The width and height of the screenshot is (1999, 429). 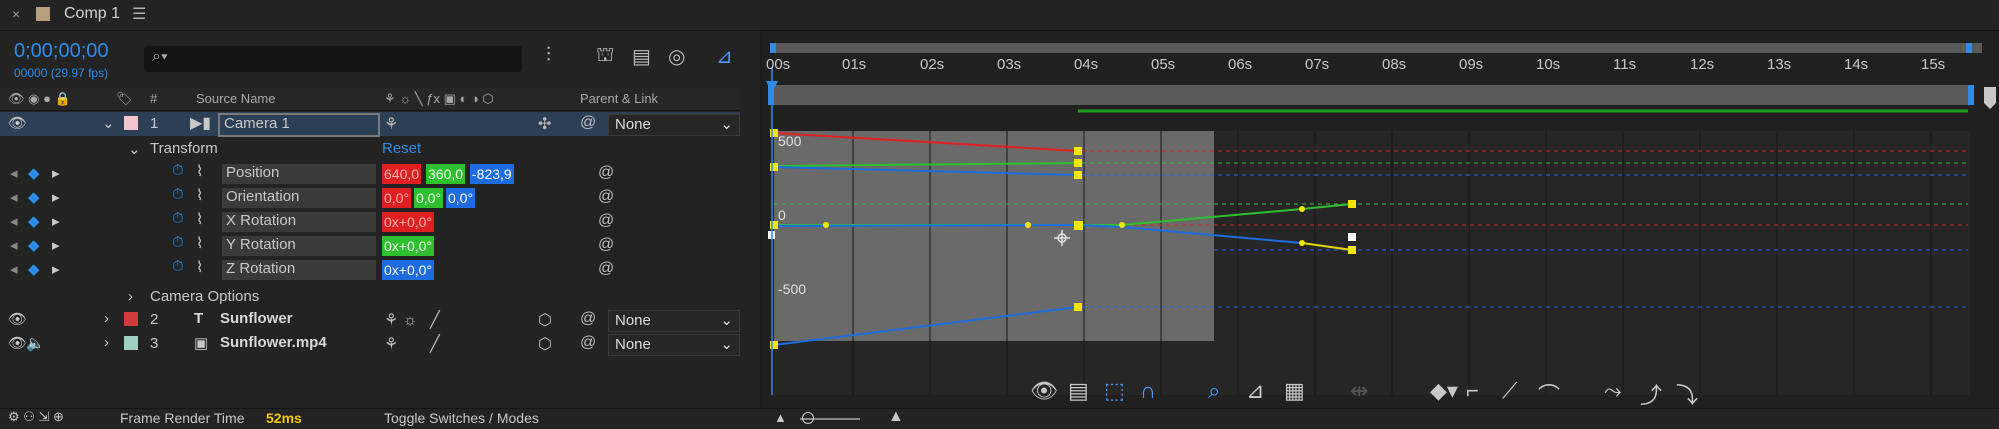 I want to click on layer-name: Sunflower, so click(x=256, y=318).